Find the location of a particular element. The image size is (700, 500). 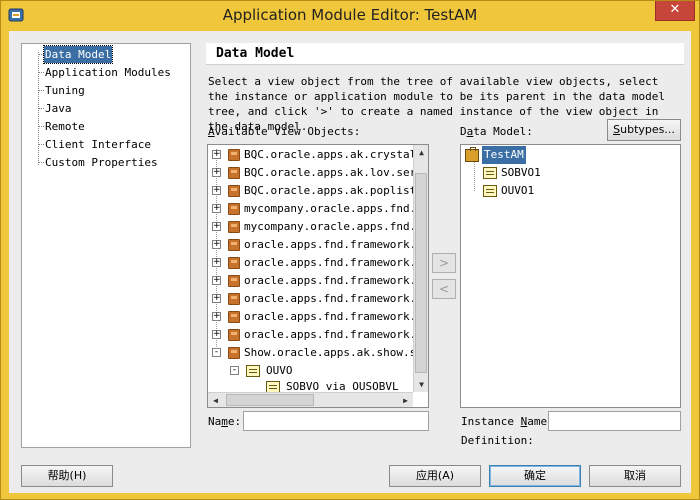

page-title: Data Model is located at coordinates (445, 54).